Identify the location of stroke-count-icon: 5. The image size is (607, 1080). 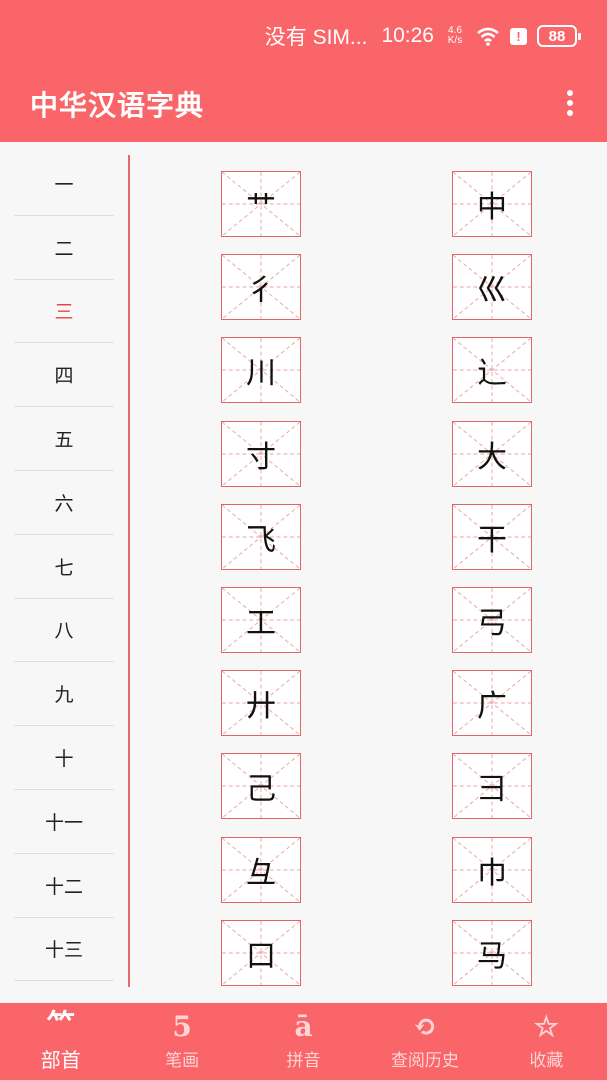
(182, 1026).